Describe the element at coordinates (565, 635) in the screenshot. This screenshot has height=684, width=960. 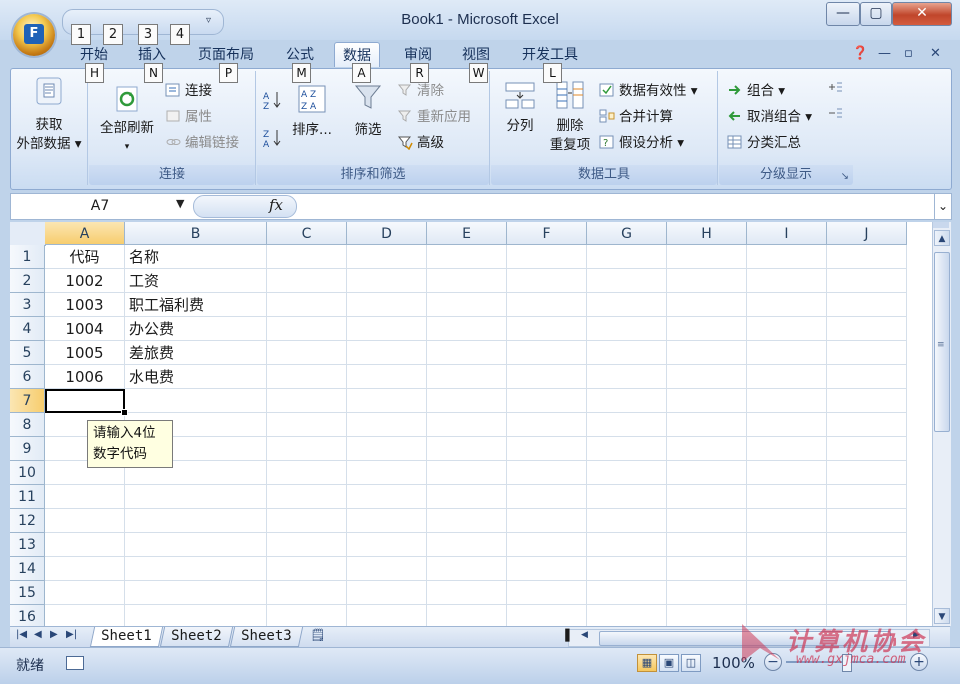
I see `hscroll-split-icon: ▐` at that location.